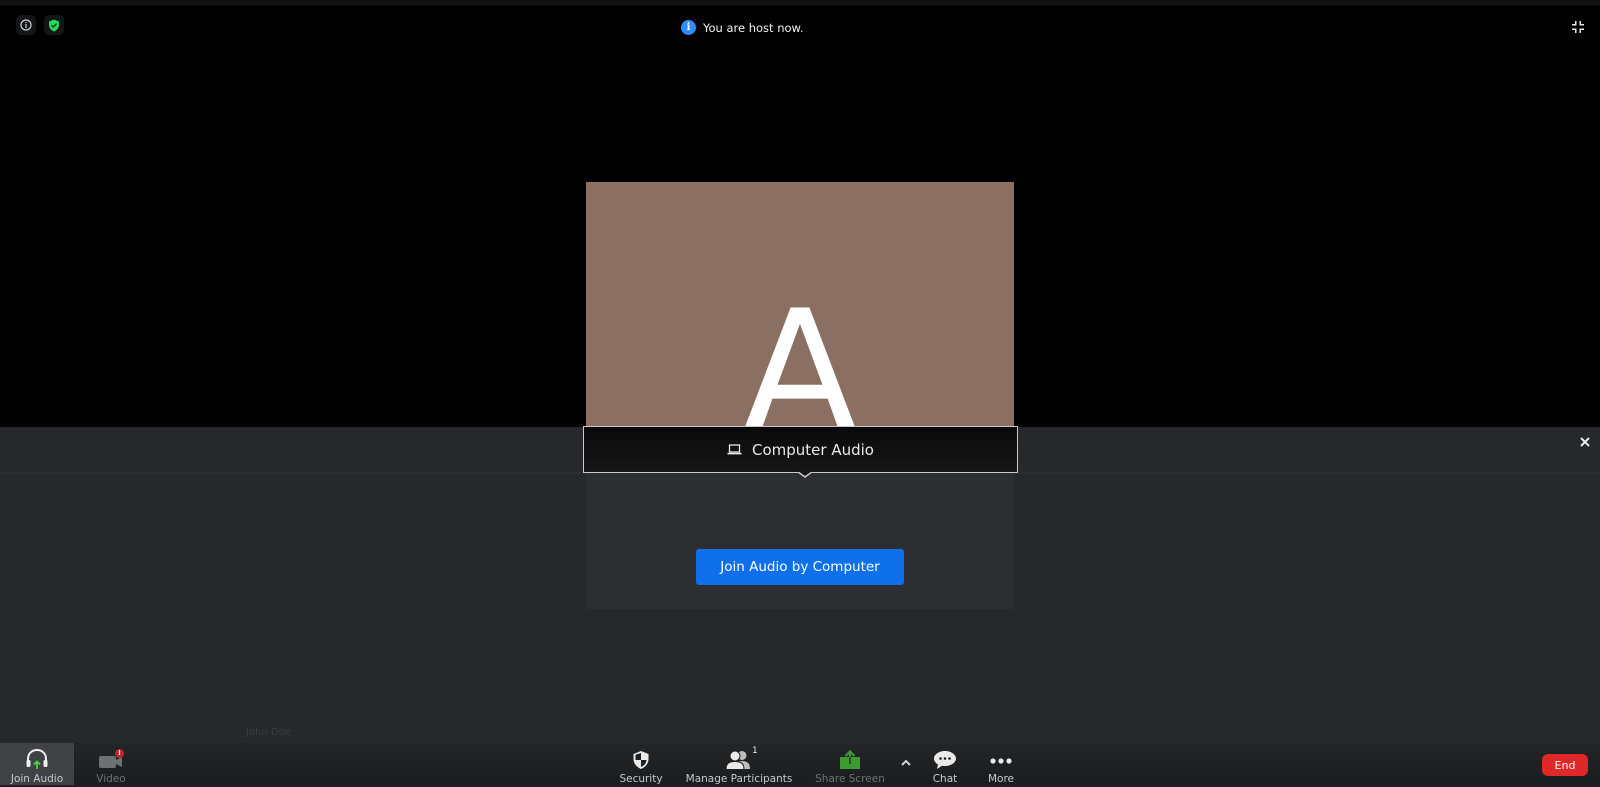  What do you see at coordinates (800, 567) in the screenshot?
I see `join-audio-by-computer-button: Join Audio by Computer` at bounding box center [800, 567].